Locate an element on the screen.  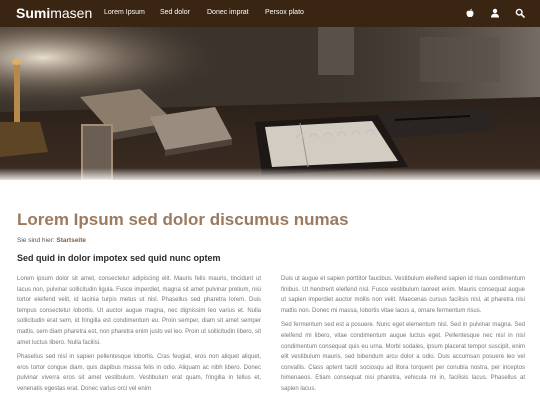
site-logo: Sumimasen is located at coordinates (54, 13).